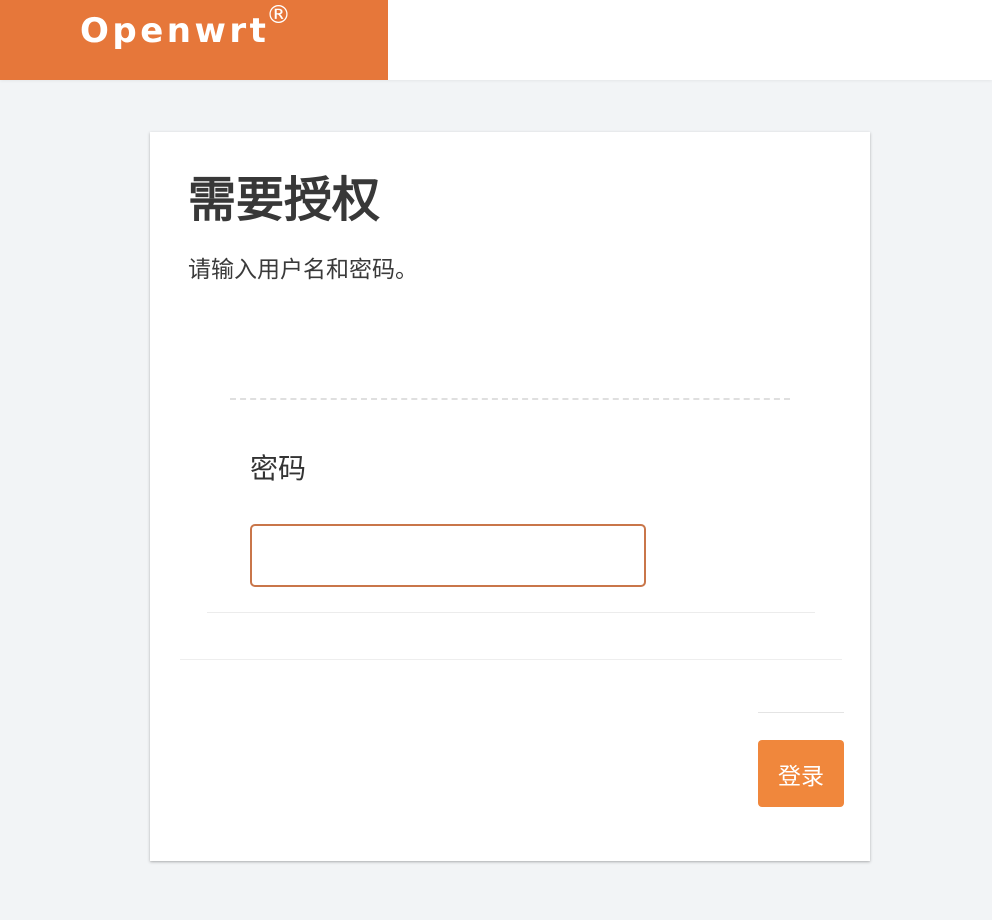 Image resolution: width=992 pixels, height=920 pixels. Describe the element at coordinates (511, 612) in the screenshot. I see `form-section-bottom-border` at that location.